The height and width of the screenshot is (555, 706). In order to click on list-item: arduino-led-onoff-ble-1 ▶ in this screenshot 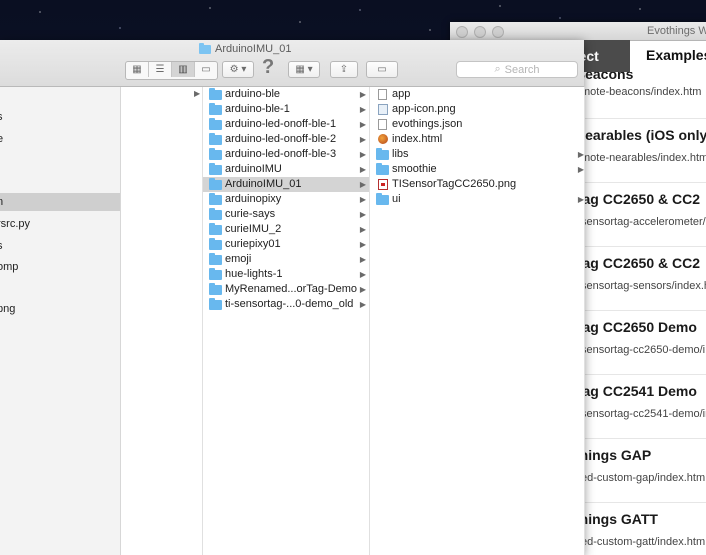, I will do `click(286, 124)`.